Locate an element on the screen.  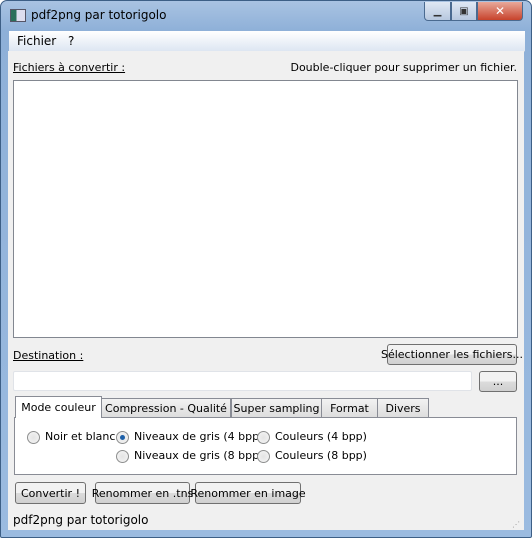
menu-bar: Fichier ? is located at coordinates (267, 41).